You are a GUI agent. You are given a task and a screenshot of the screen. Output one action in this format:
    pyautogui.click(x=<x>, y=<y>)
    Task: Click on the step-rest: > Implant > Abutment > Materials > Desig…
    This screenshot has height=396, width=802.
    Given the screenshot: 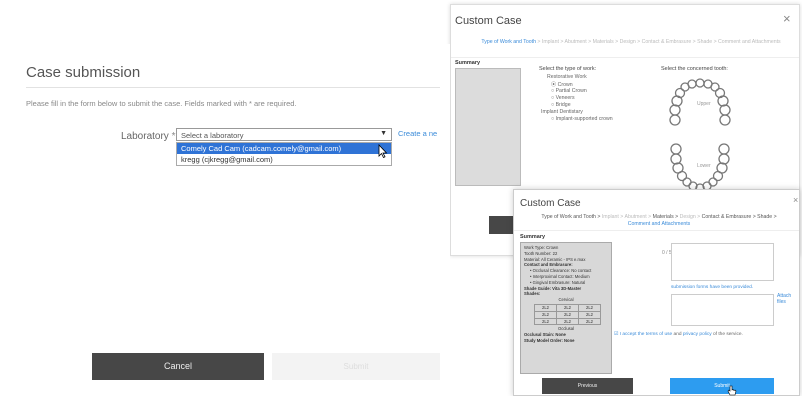 What is the action you would take?
    pyautogui.click(x=658, y=42)
    